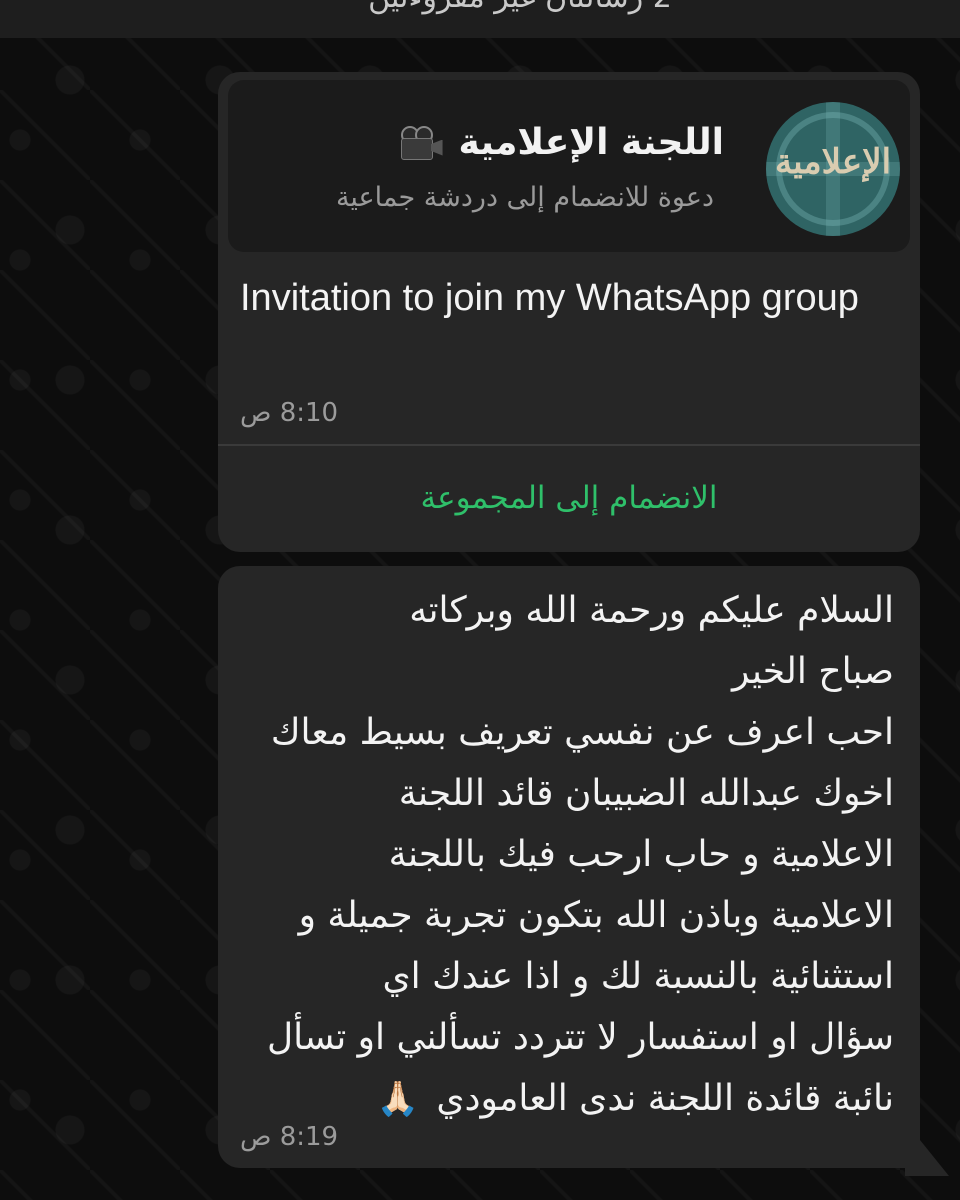 Image resolution: width=960 pixels, height=1200 pixels. Describe the element at coordinates (591, 142) in the screenshot. I see `group-name: اللجنة الإعلامية` at that location.